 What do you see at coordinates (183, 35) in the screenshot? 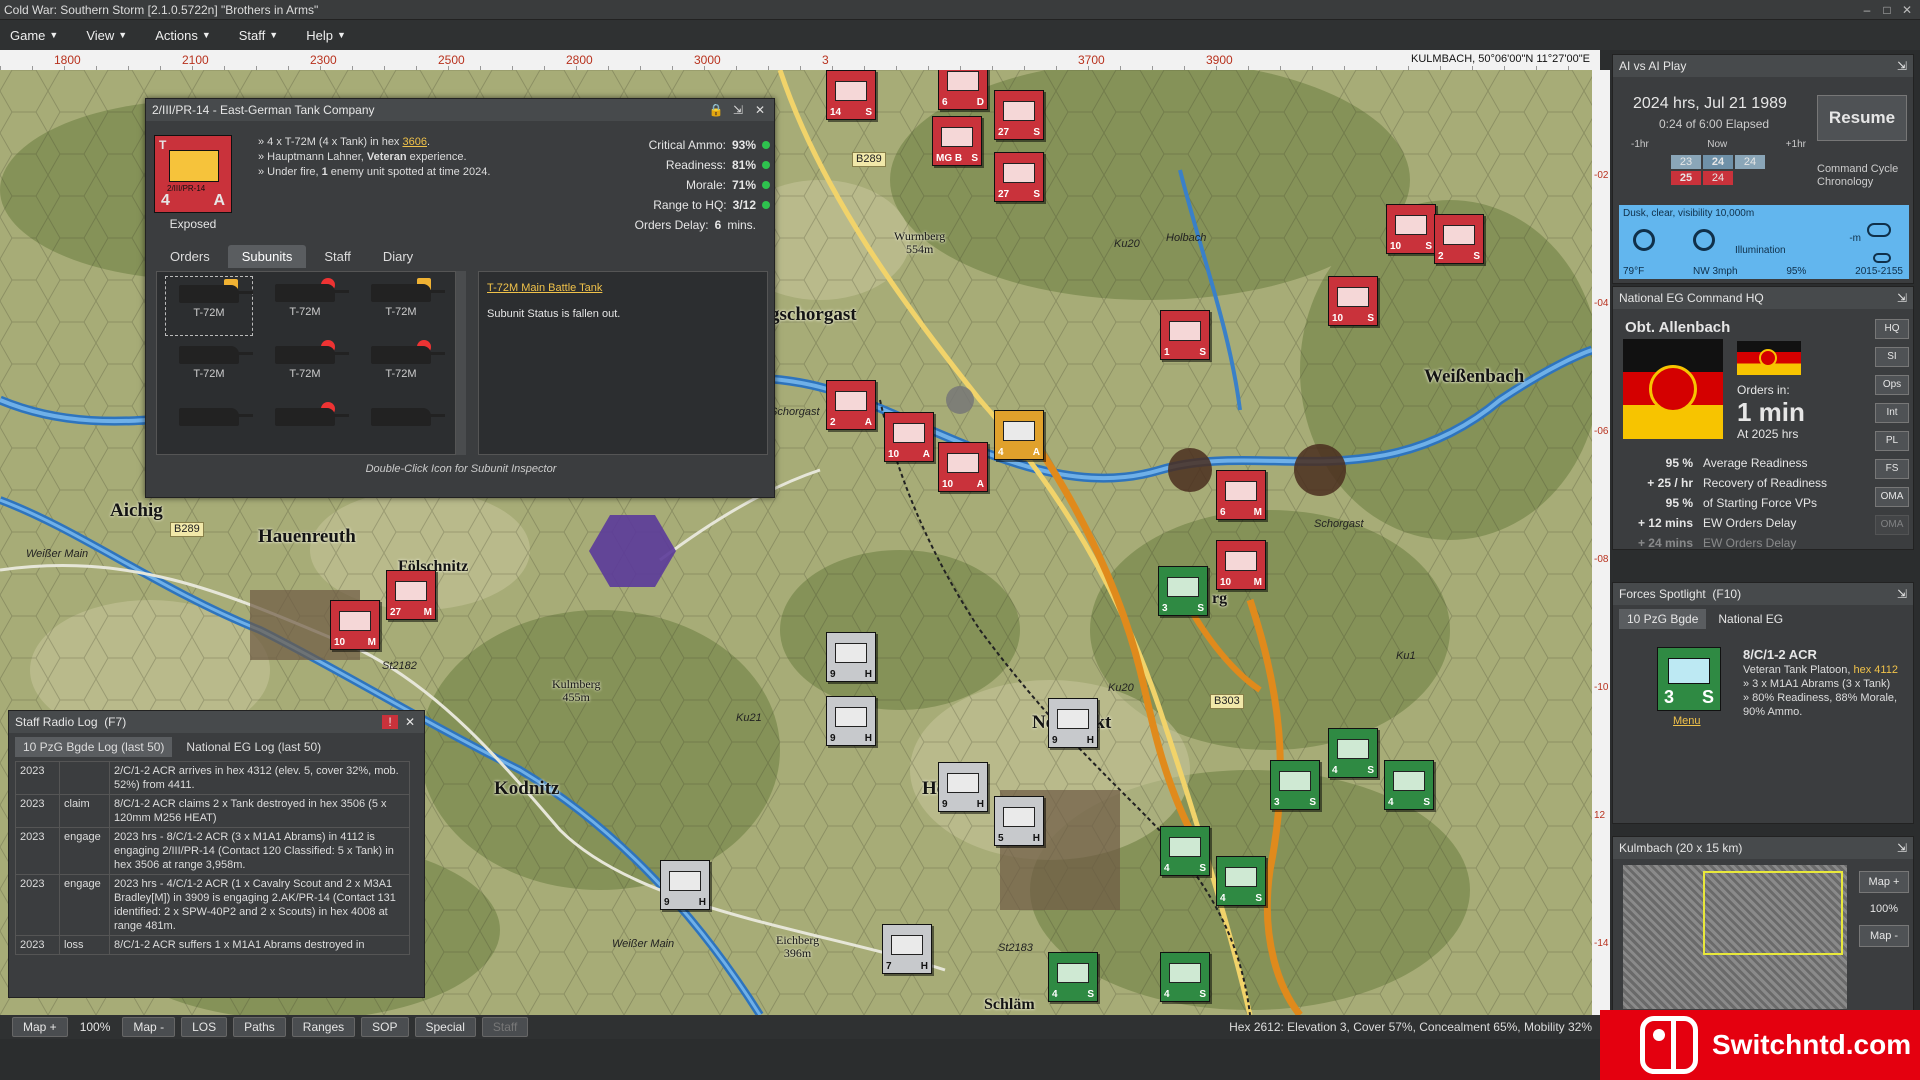
I see `menu-actions: Actions ▼` at bounding box center [183, 35].